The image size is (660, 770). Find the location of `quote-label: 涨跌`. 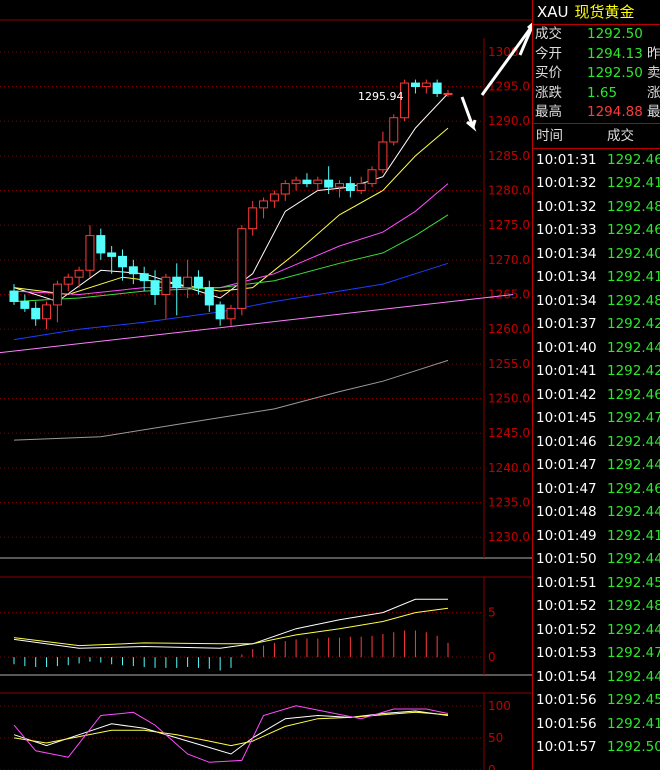

quote-label: 涨跌 is located at coordinates (548, 92).